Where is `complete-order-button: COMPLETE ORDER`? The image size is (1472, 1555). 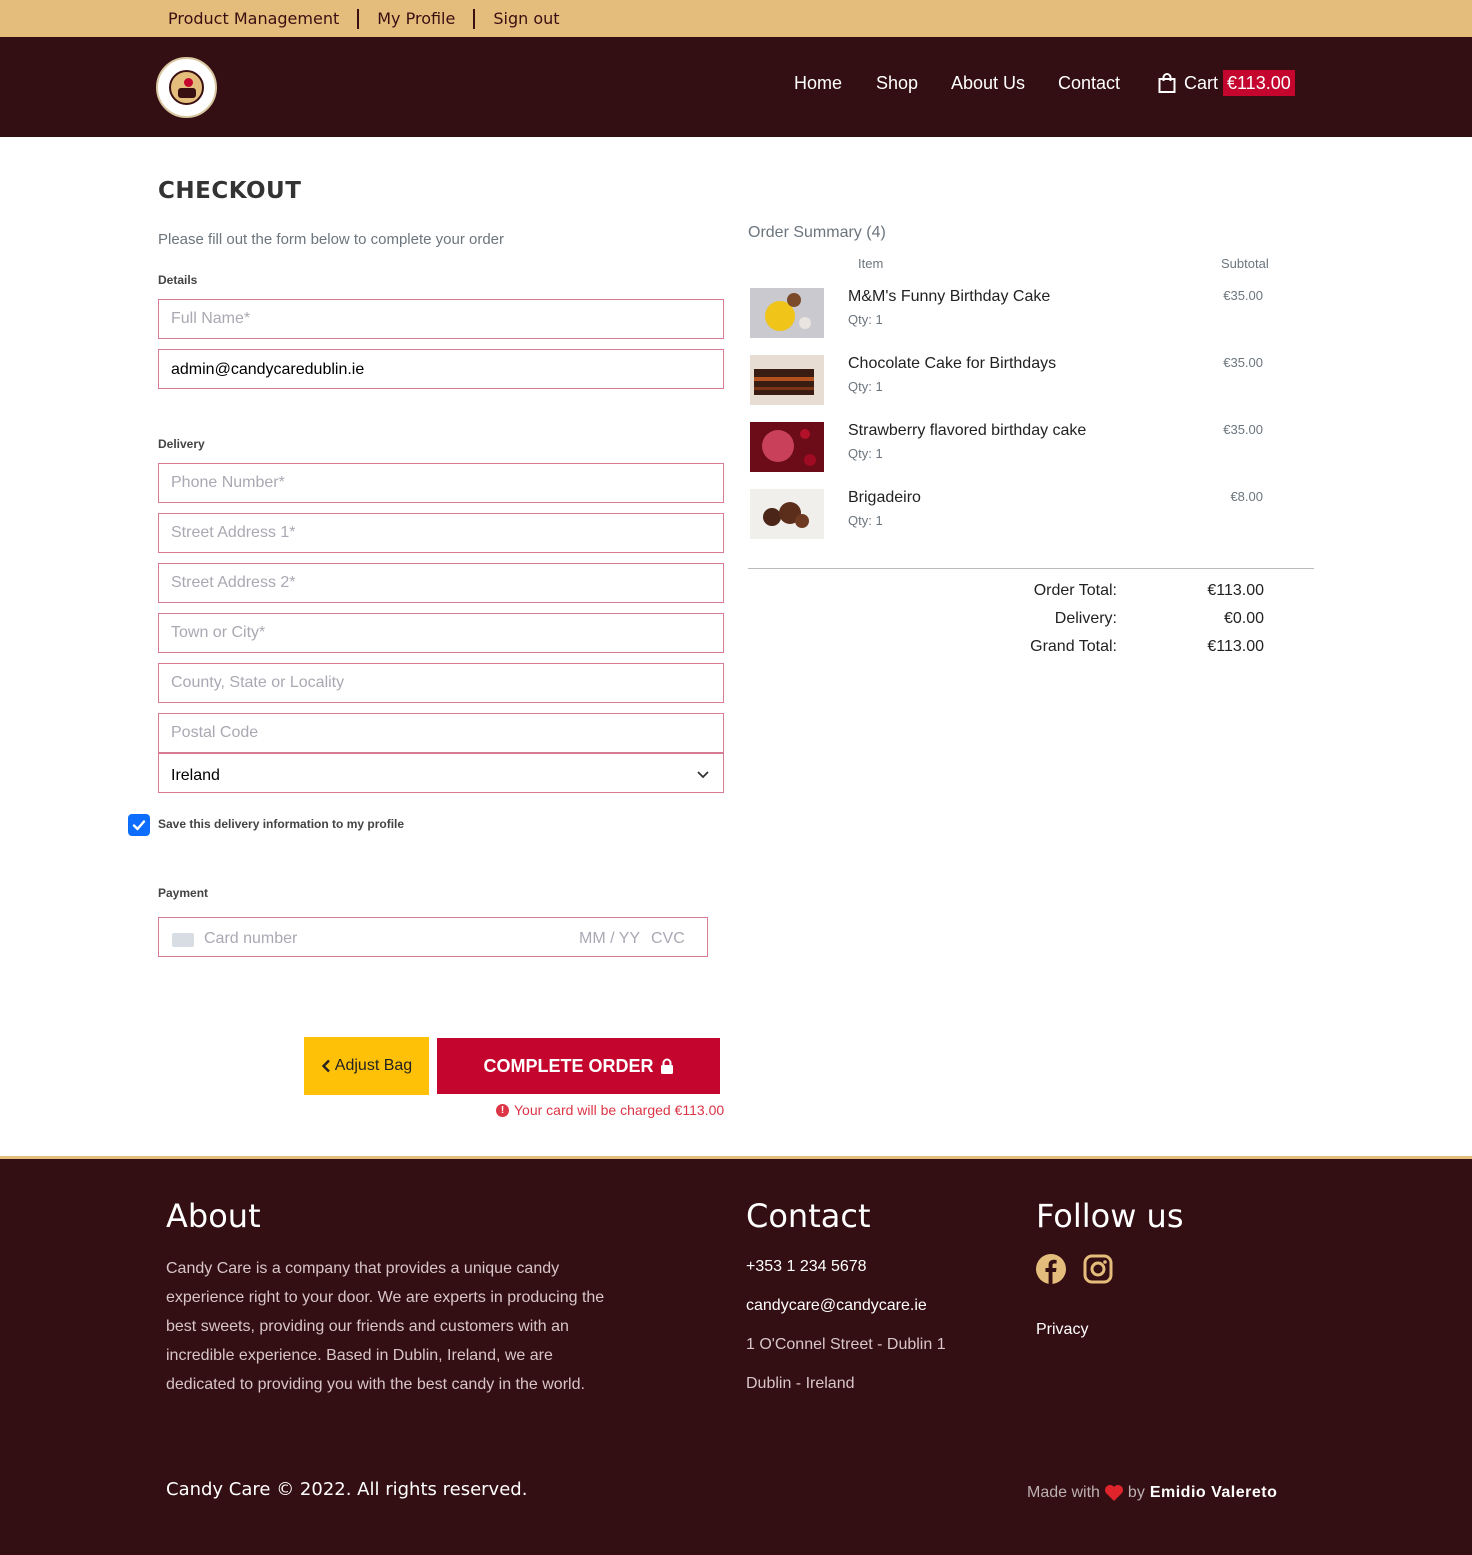 complete-order-button: COMPLETE ORDER is located at coordinates (578, 1066).